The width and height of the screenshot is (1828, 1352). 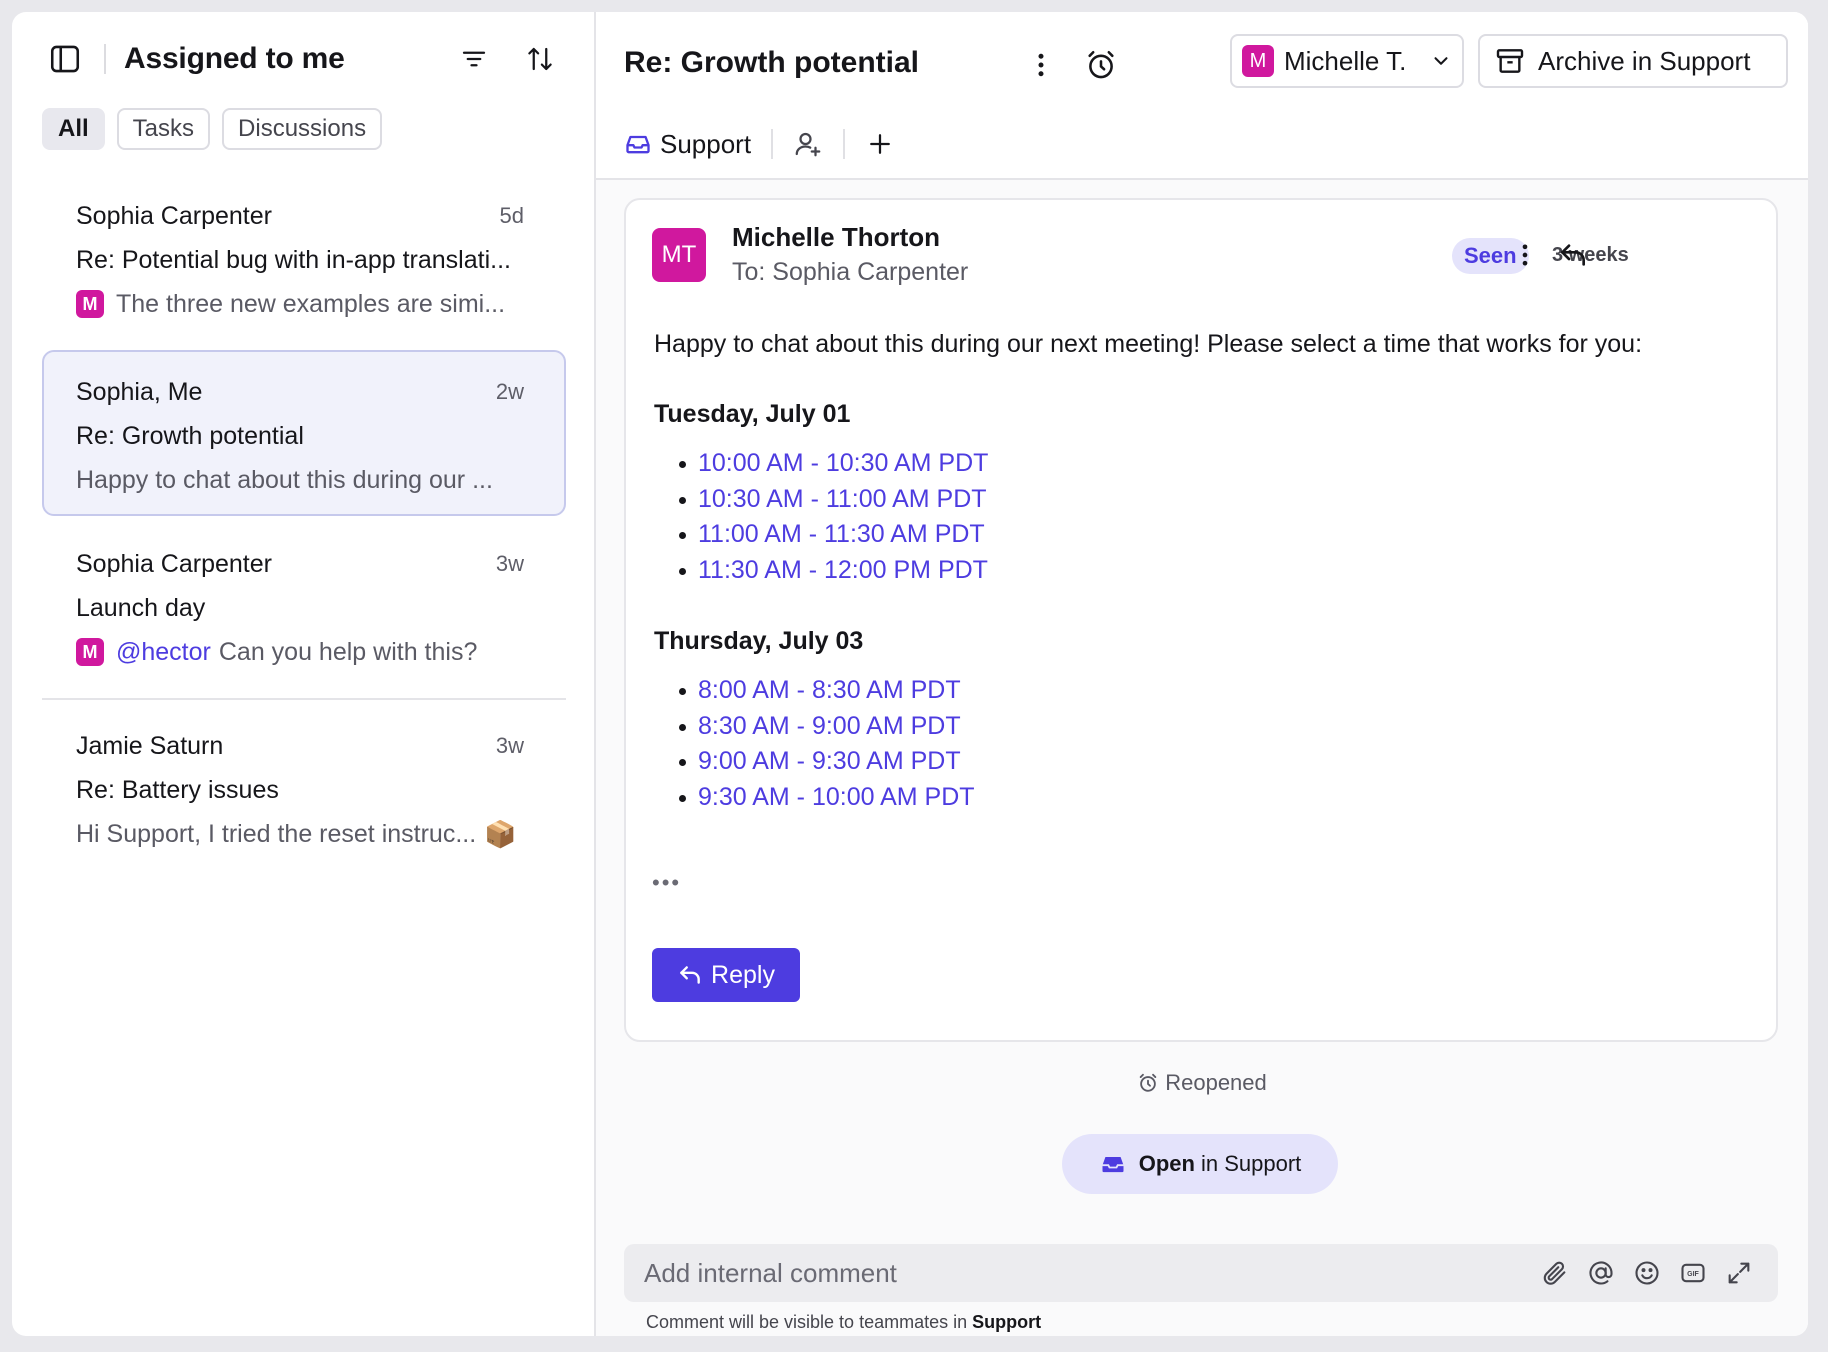 I want to click on reply-button: Reply, so click(x=726, y=975).